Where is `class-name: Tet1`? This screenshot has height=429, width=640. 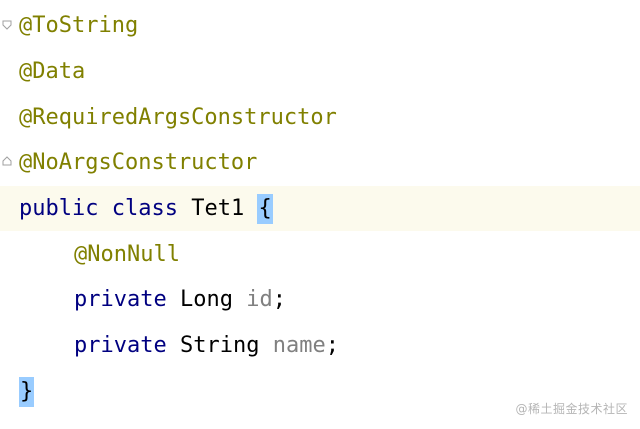 class-name: Tet1 is located at coordinates (218, 208).